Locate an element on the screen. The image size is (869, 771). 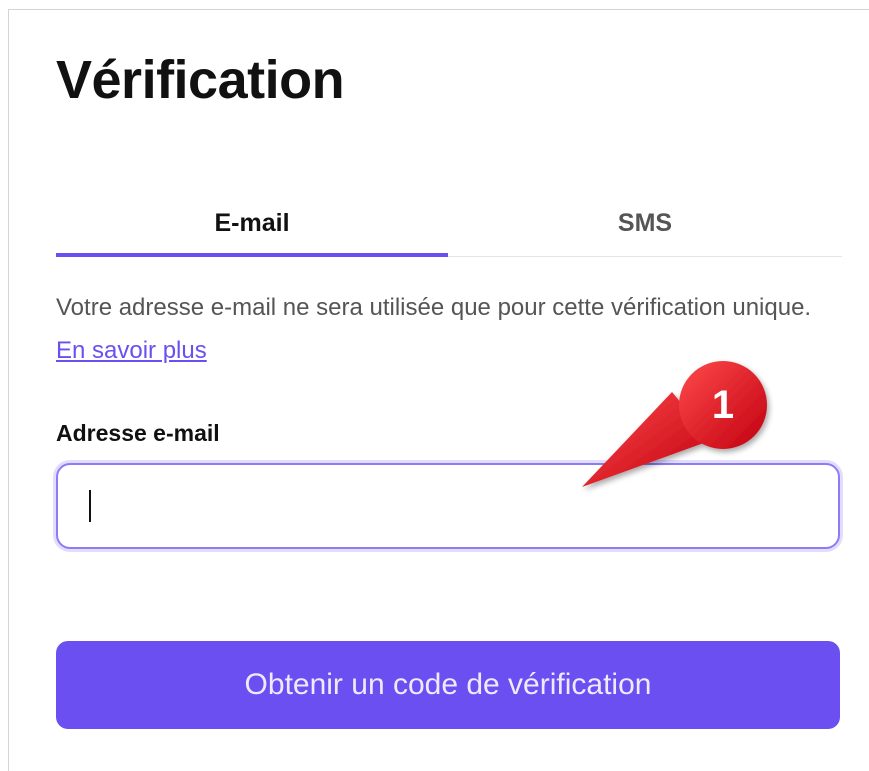
email-field is located at coordinates (448, 506).